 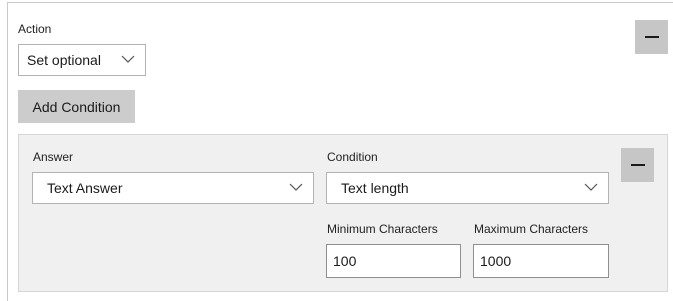 I want to click on condition-select-value: Text length, so click(x=375, y=188).